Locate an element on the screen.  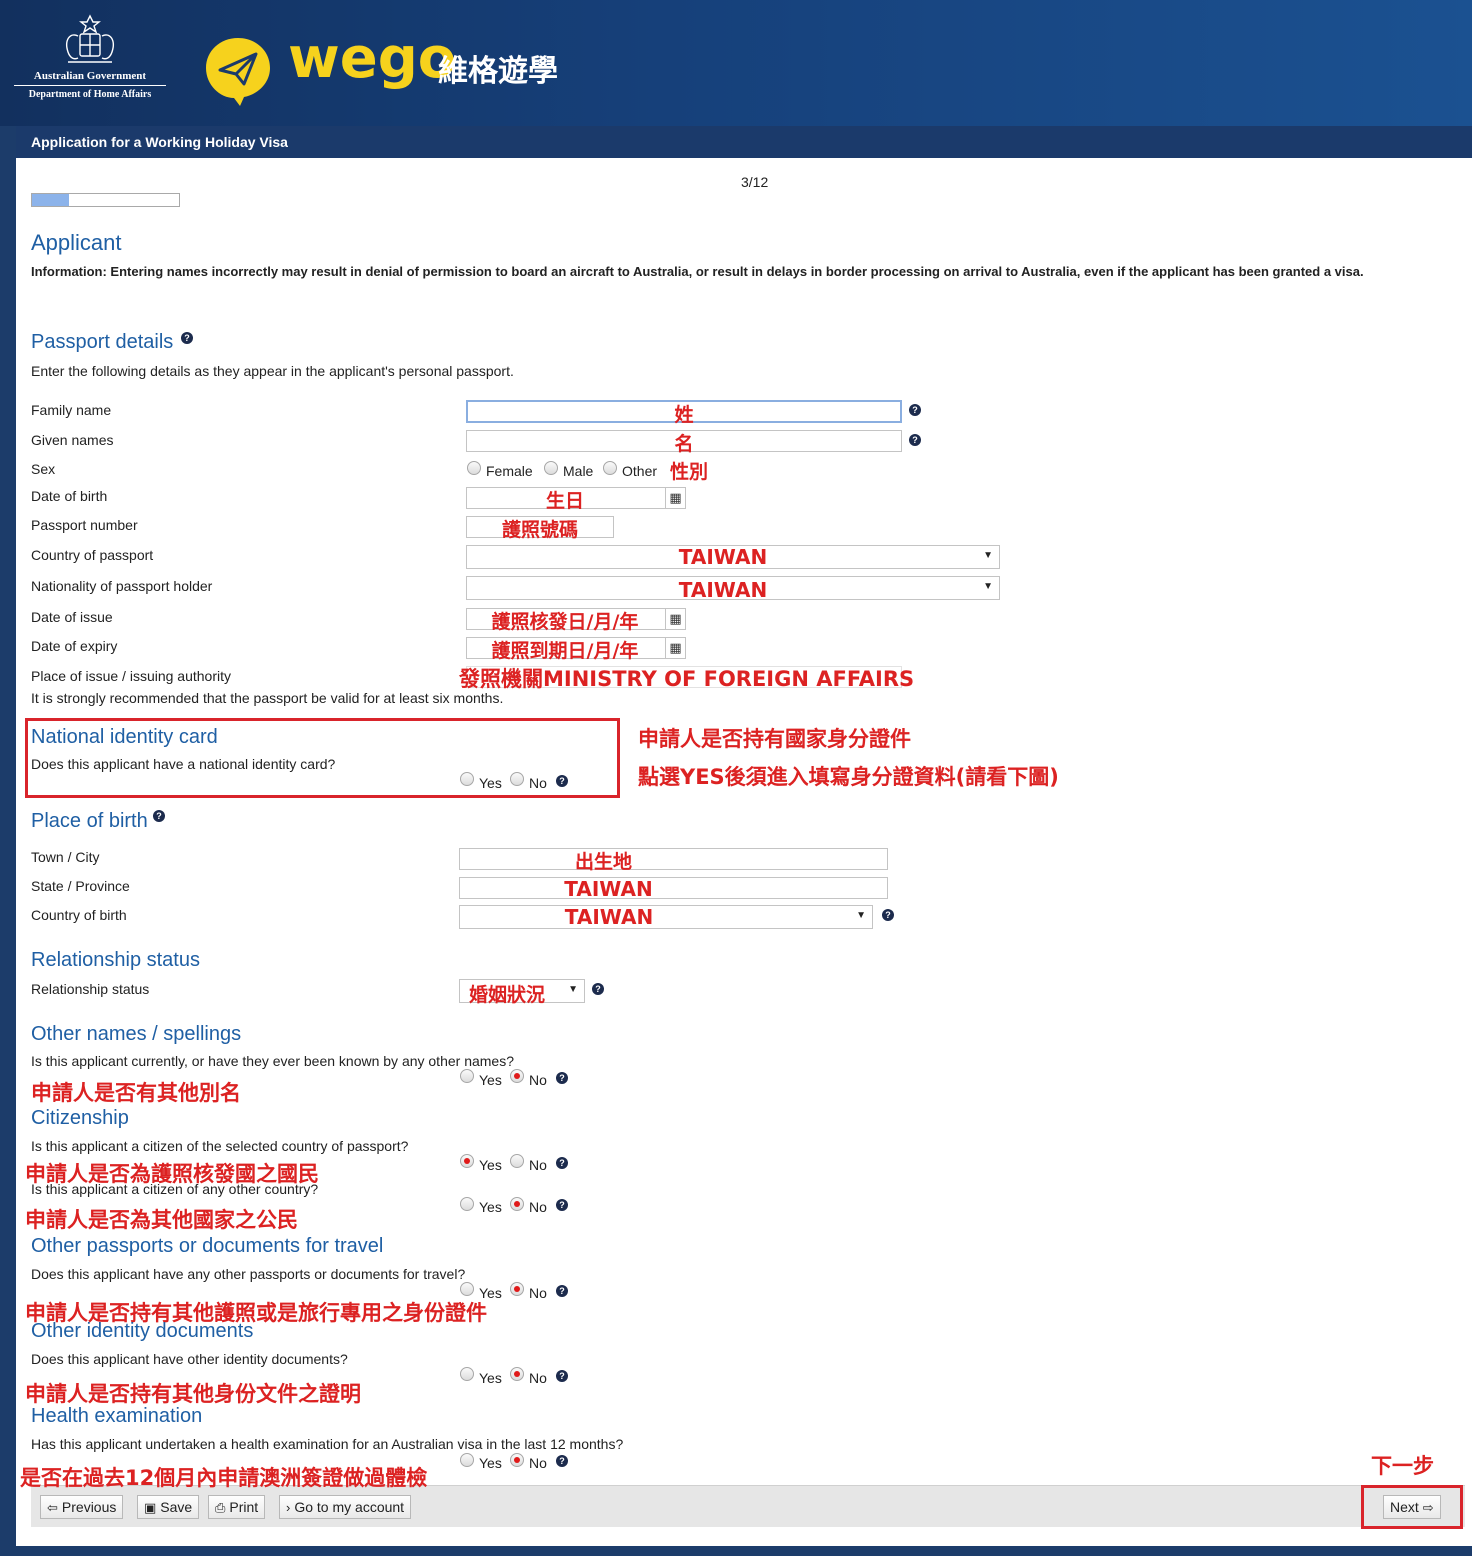
other-passports-yes-radio is located at coordinates (467, 1289).